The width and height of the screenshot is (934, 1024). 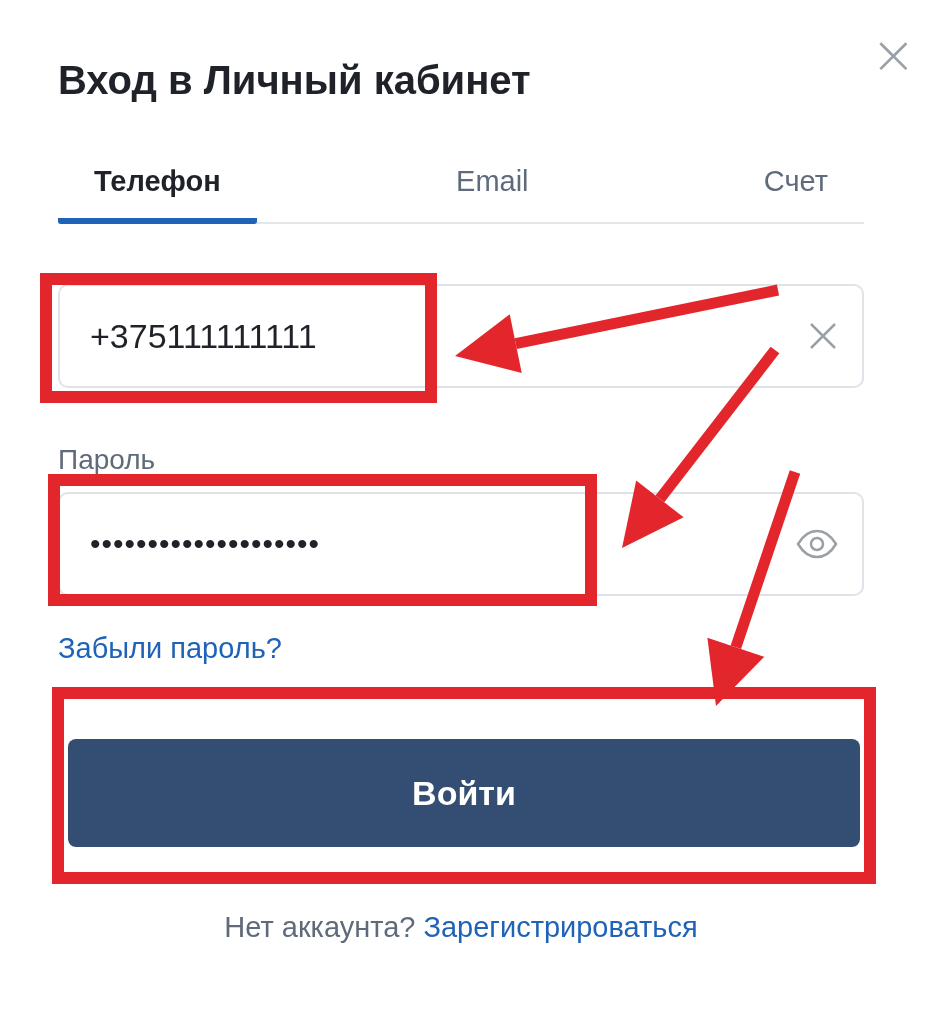 What do you see at coordinates (170, 648) in the screenshot?
I see `forgot-password-link: Забыли пароль?` at bounding box center [170, 648].